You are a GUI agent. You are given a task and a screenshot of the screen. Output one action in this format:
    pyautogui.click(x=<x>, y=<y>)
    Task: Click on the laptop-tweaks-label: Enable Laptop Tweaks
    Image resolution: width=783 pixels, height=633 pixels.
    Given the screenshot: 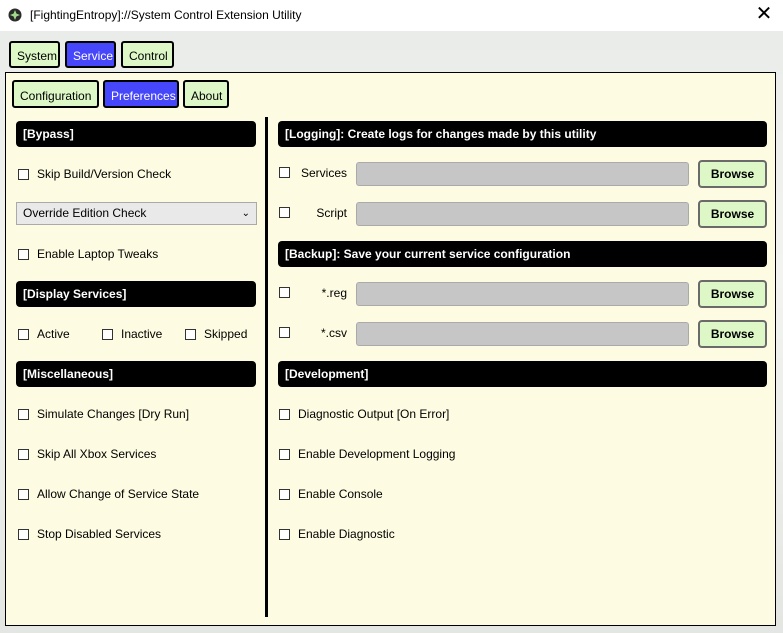 What is the action you would take?
    pyautogui.click(x=98, y=254)
    